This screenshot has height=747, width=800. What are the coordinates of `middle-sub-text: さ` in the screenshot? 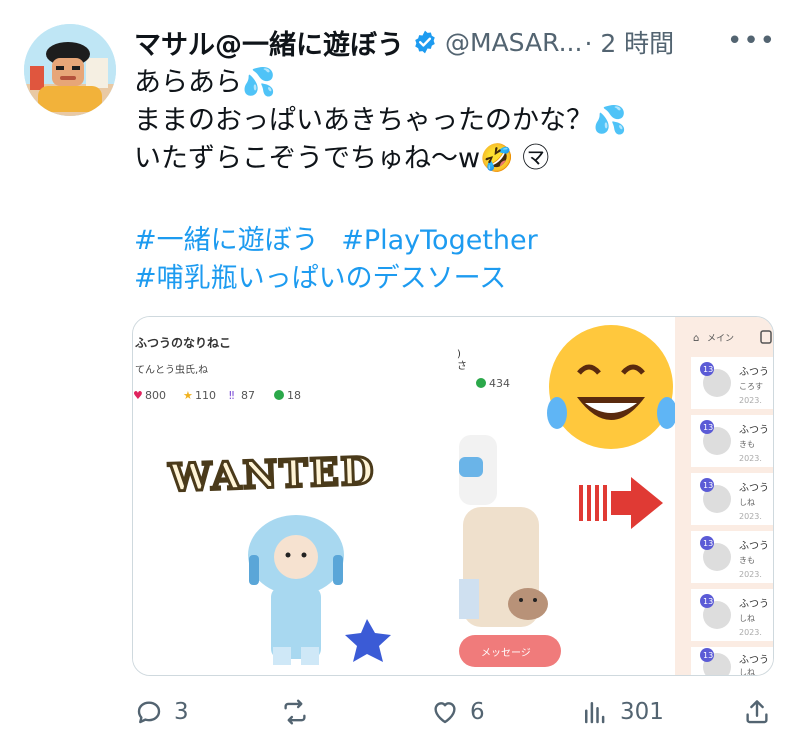 It's located at (462, 366).